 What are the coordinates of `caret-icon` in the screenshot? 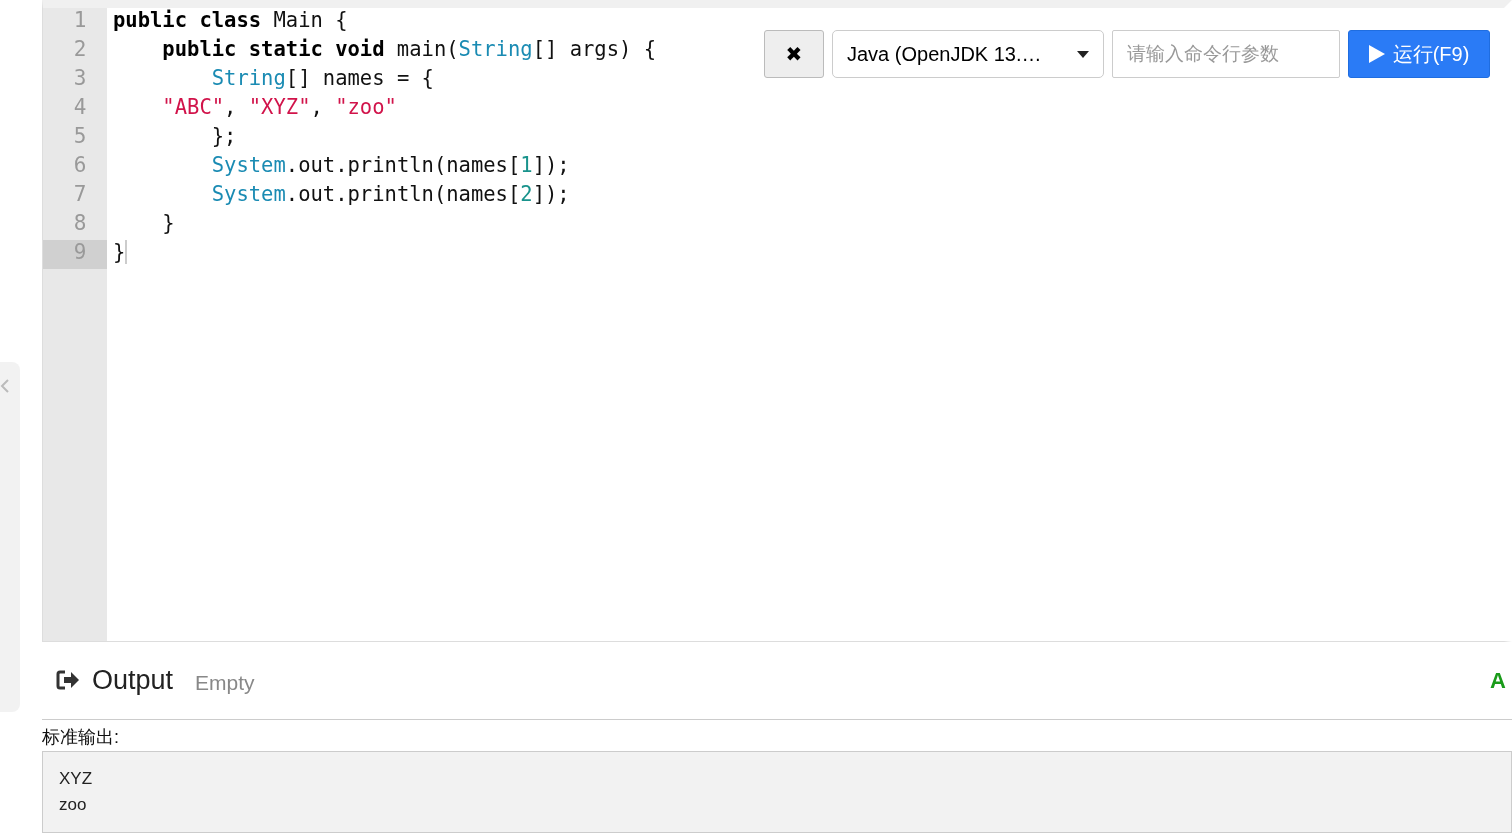 It's located at (1083, 54).